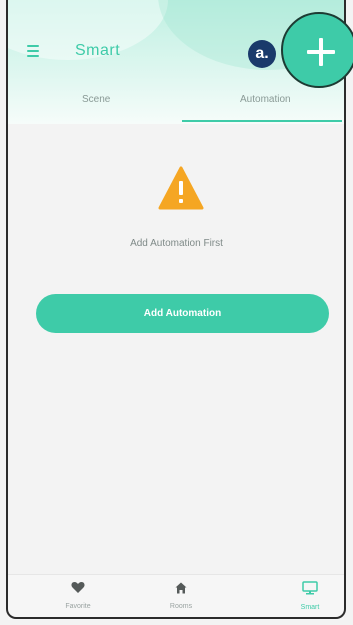  Describe the element at coordinates (310, 596) in the screenshot. I see `tabbar-item-smart: Smart` at that location.